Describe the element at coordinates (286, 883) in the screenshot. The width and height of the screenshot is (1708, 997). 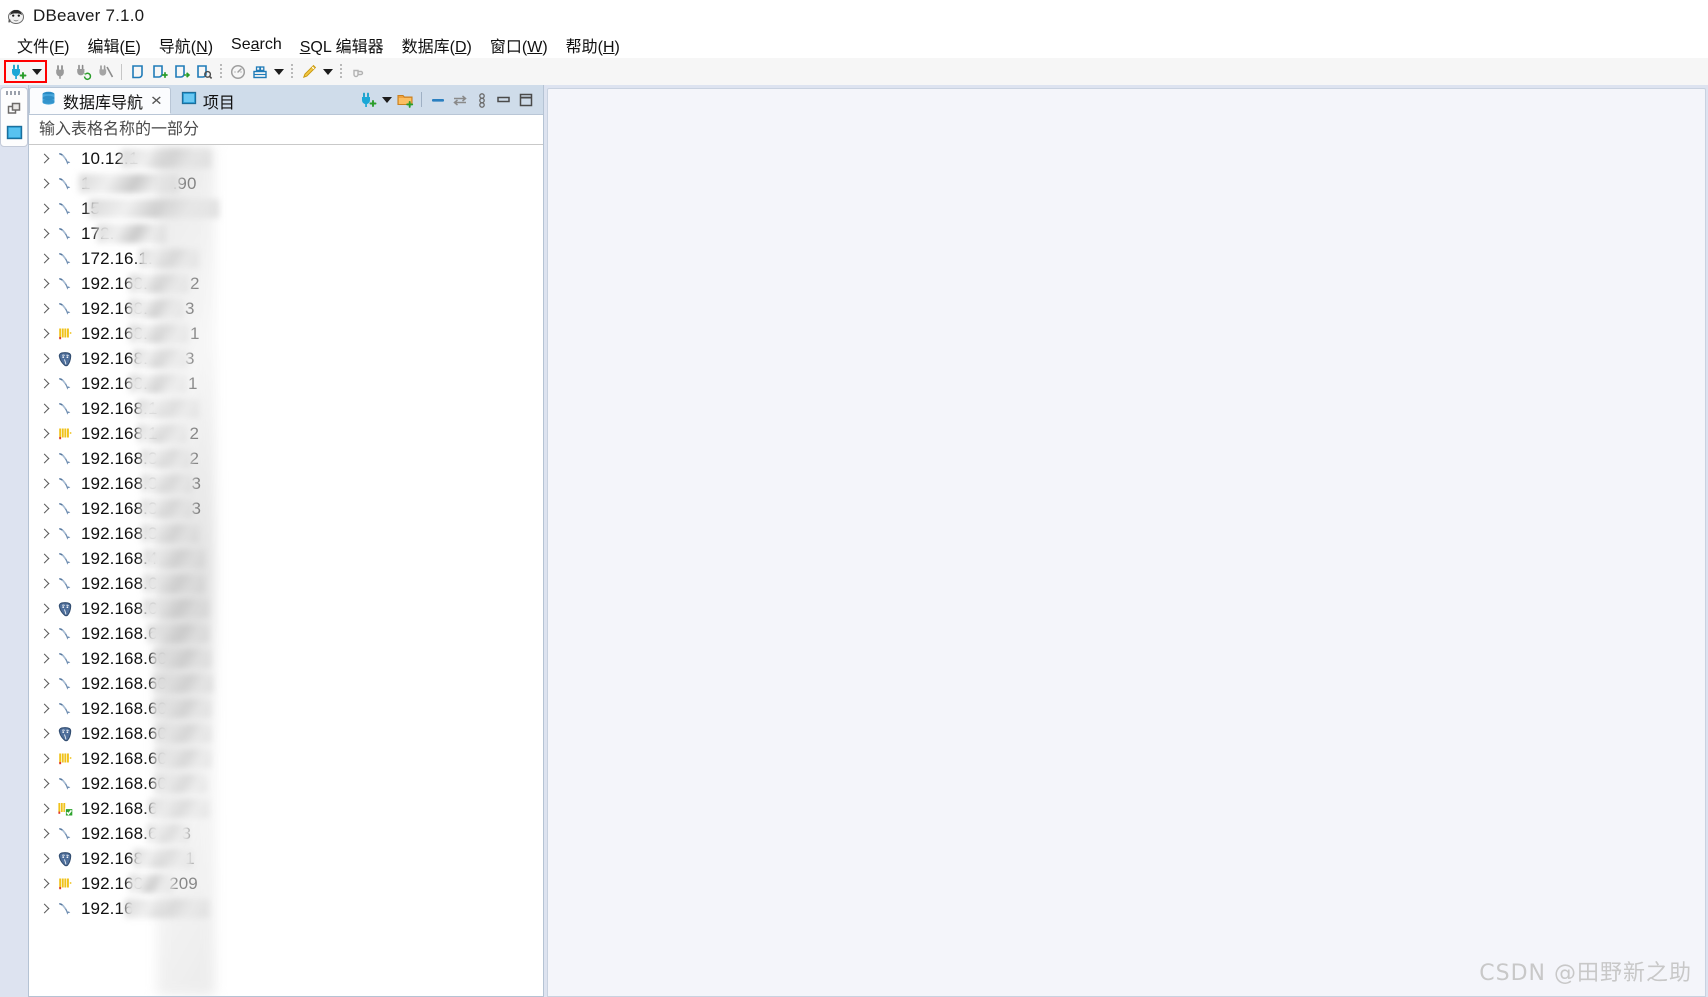
I see `tree-row: 192.168 209` at that location.